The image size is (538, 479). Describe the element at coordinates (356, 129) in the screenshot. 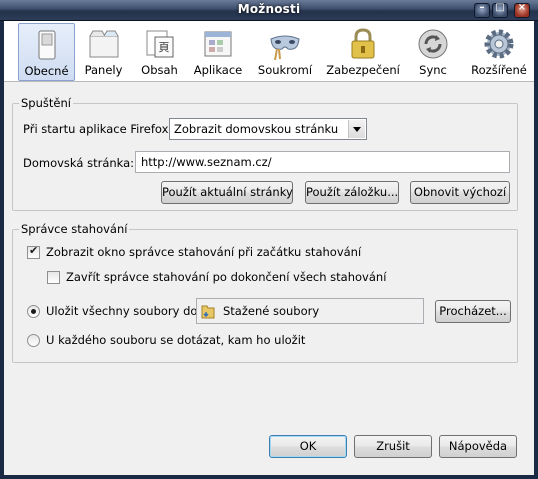

I see `chevron-down-icon` at that location.